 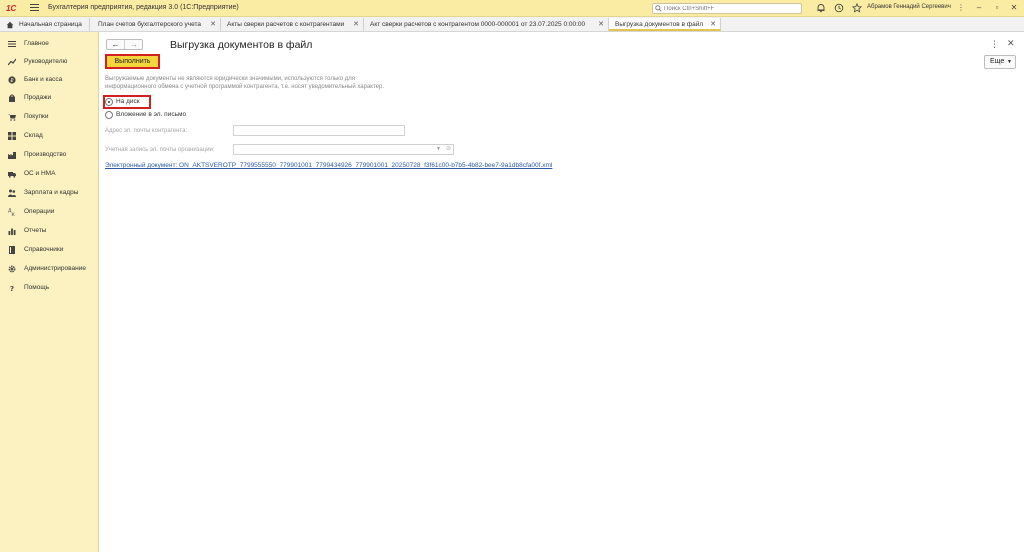 I want to click on sidebar-item-label: Банк и касса, so click(x=43, y=79).